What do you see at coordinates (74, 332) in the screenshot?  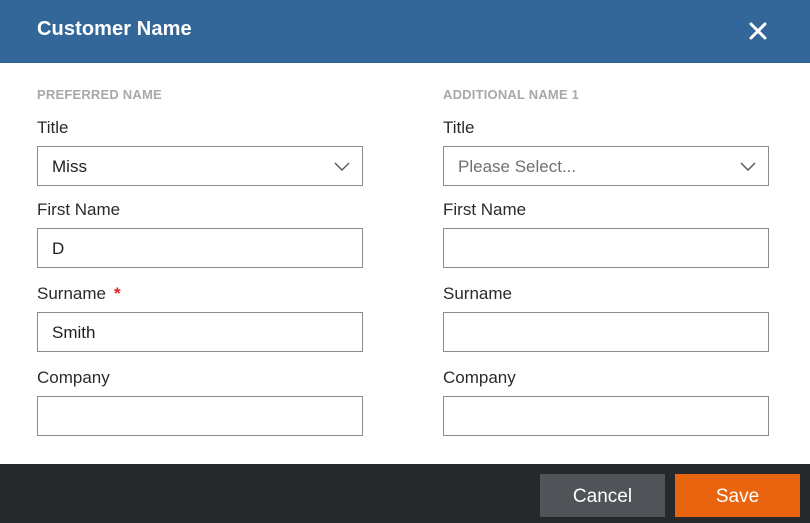 I see `surname-input-value: Smith` at bounding box center [74, 332].